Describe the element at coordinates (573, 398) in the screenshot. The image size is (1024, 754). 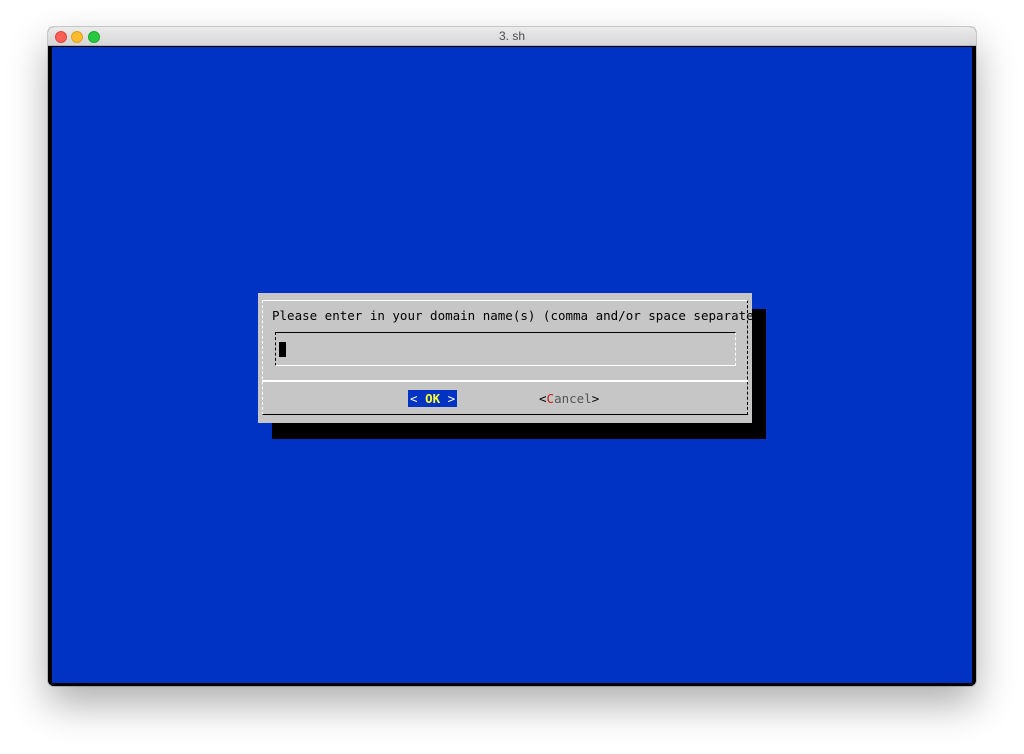
I see `cancel-button-label: ancel` at that location.